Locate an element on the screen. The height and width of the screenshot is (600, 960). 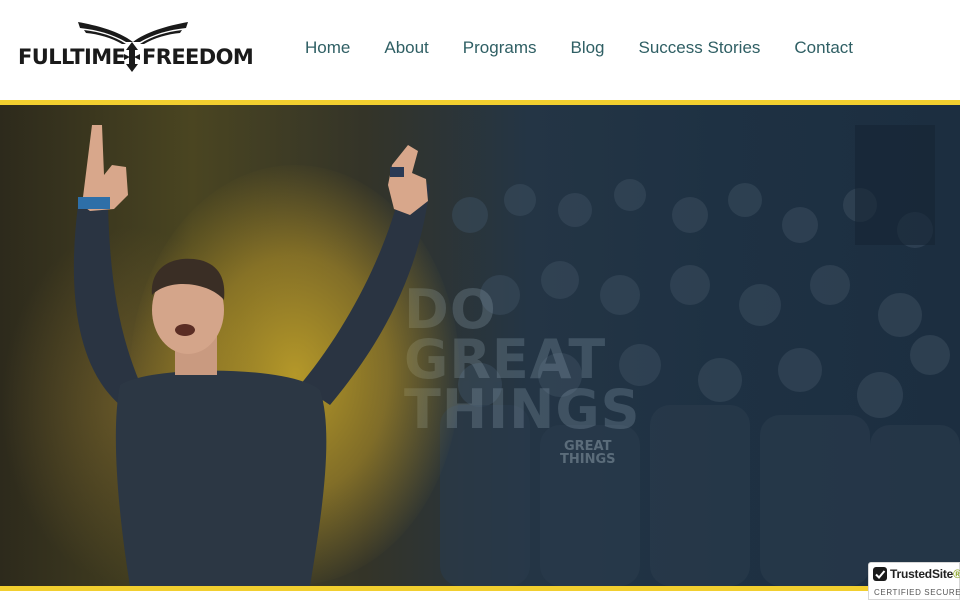
trustedsite-tm: ® is located at coordinates (956, 574).